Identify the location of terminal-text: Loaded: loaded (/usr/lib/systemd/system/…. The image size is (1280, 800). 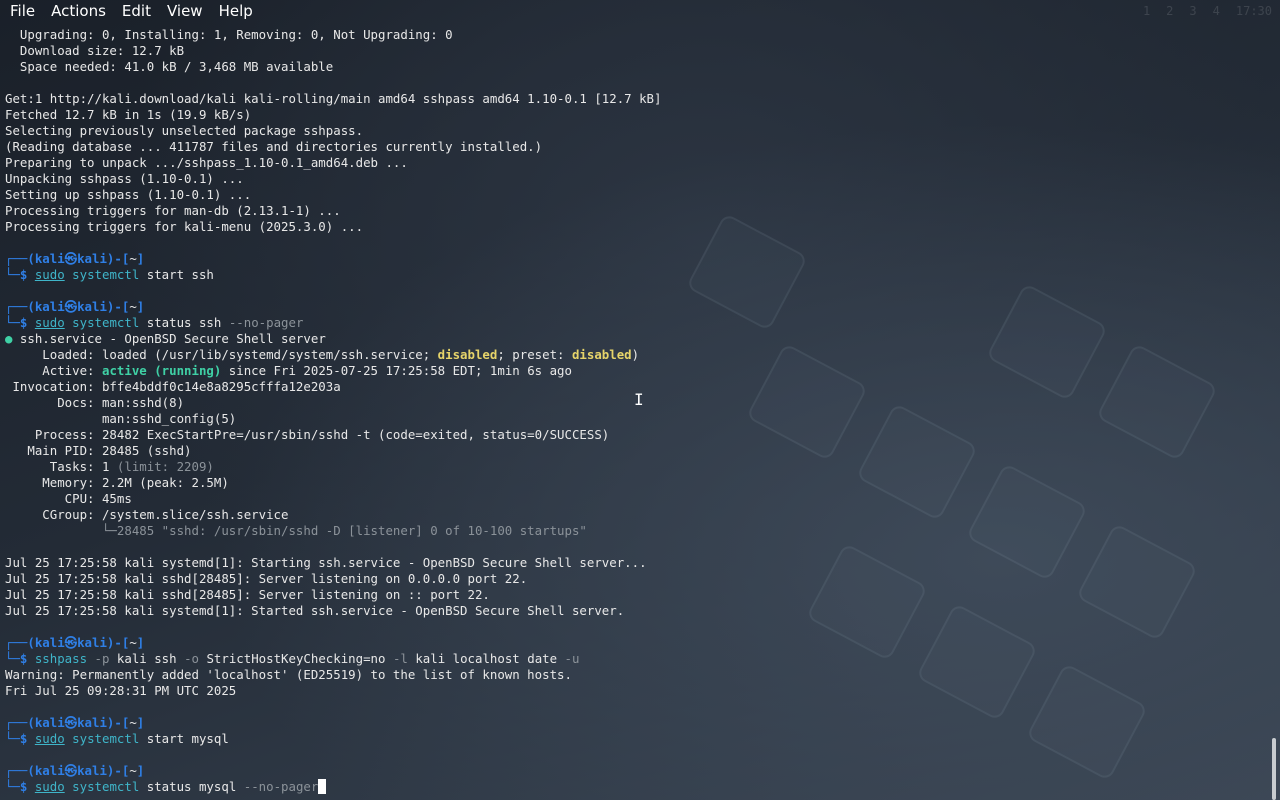
(221, 354).